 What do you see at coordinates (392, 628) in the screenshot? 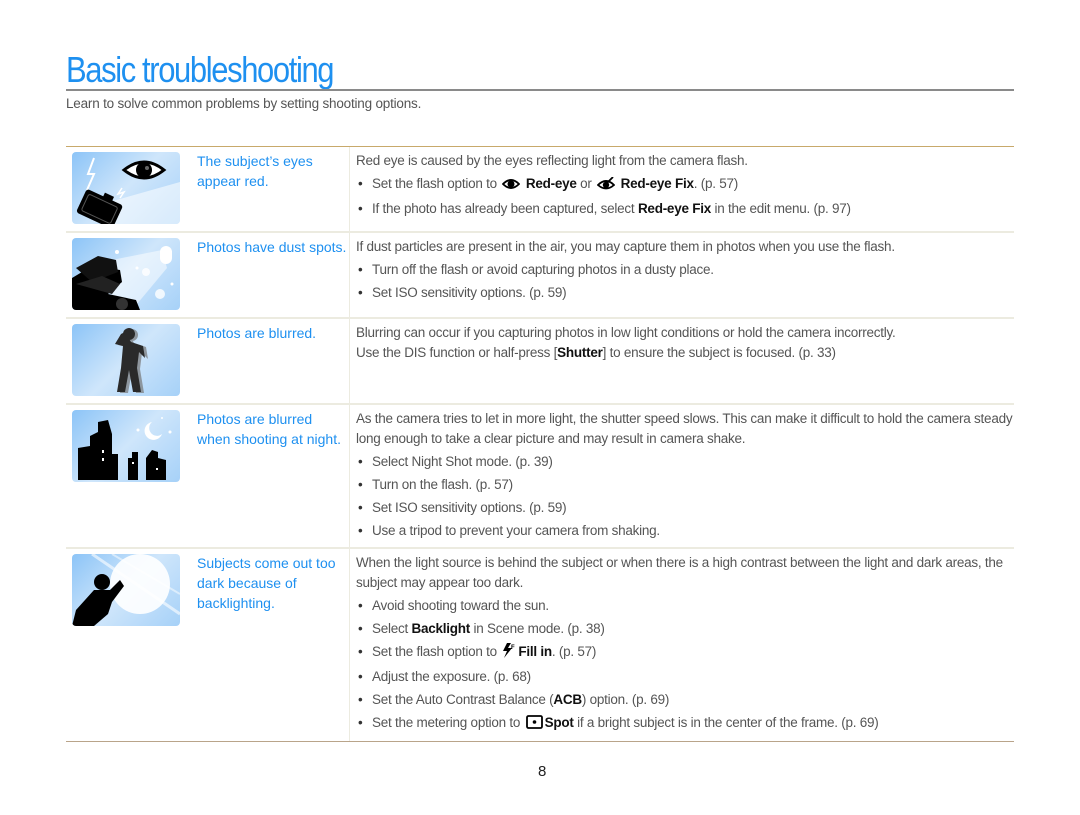
I see `bullet-text: Select` at bounding box center [392, 628].